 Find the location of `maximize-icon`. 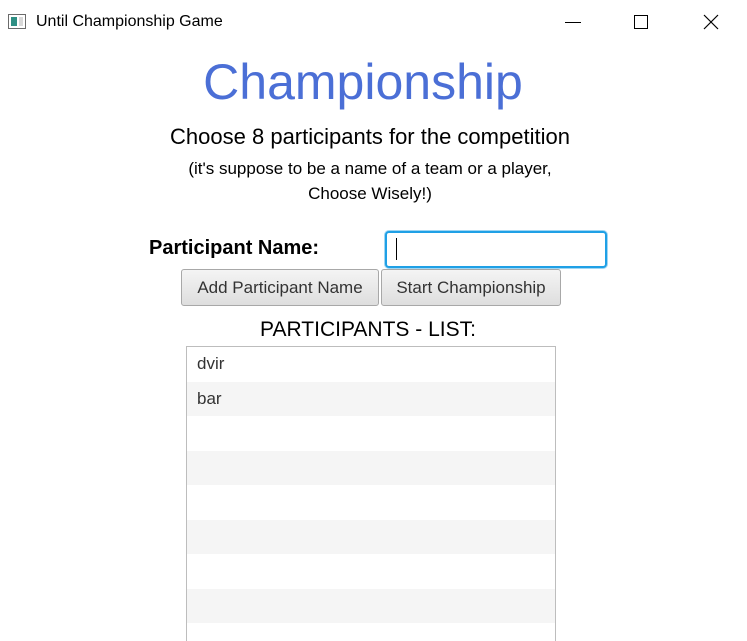

maximize-icon is located at coordinates (641, 22).